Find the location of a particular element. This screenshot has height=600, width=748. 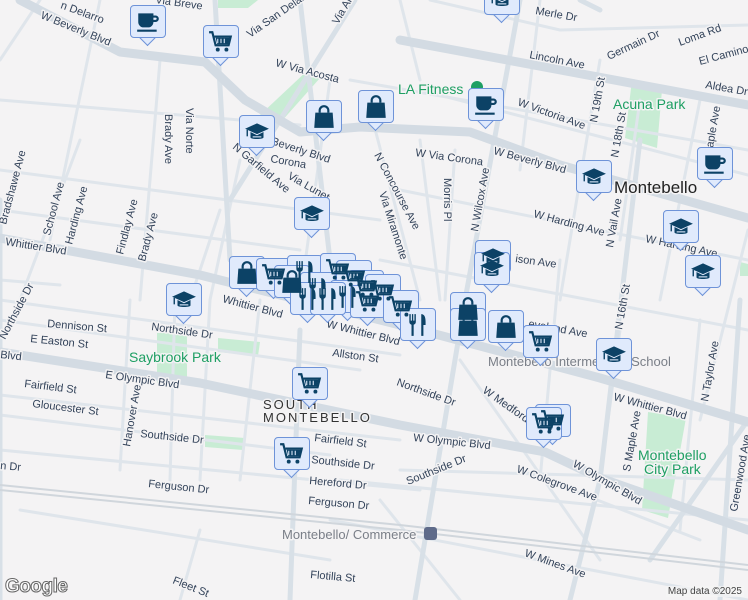

street-label: Hereford Dr is located at coordinates (338, 483).